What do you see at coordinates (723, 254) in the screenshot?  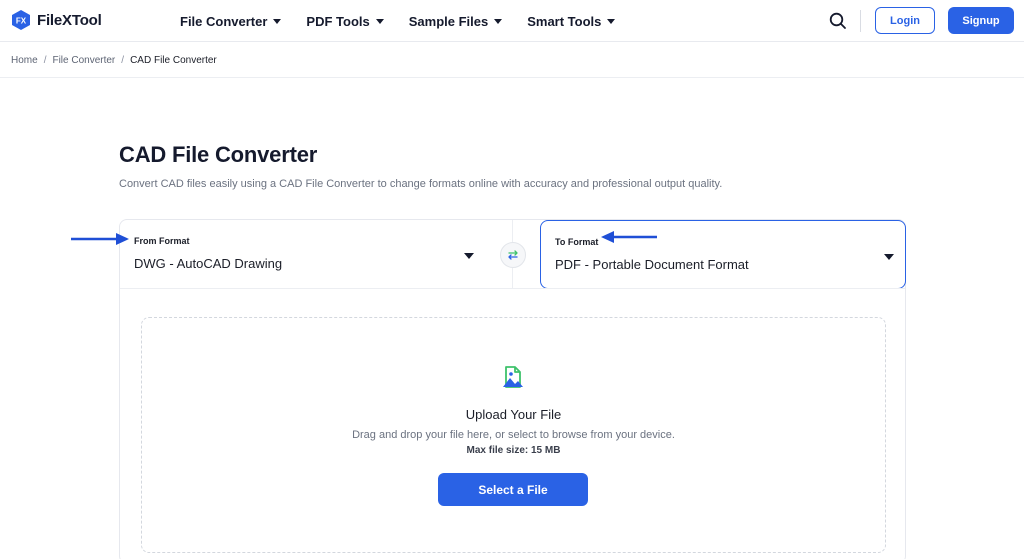 I see `to-format-select: To Format PDF - Portable Document Format` at bounding box center [723, 254].